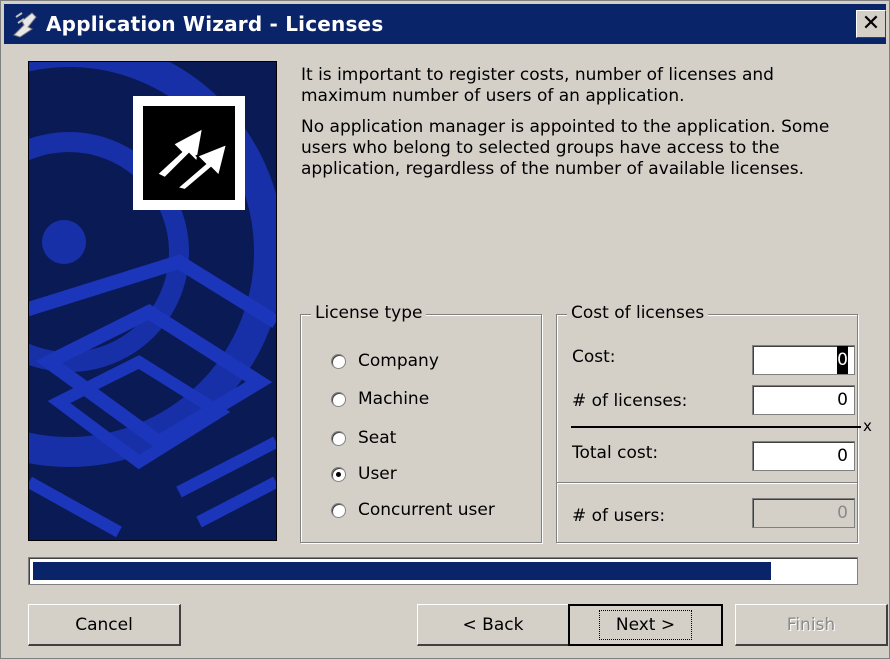 Image resolution: width=890 pixels, height=659 pixels. I want to click on radio-concurrent-user: Concurrent user, so click(413, 510).